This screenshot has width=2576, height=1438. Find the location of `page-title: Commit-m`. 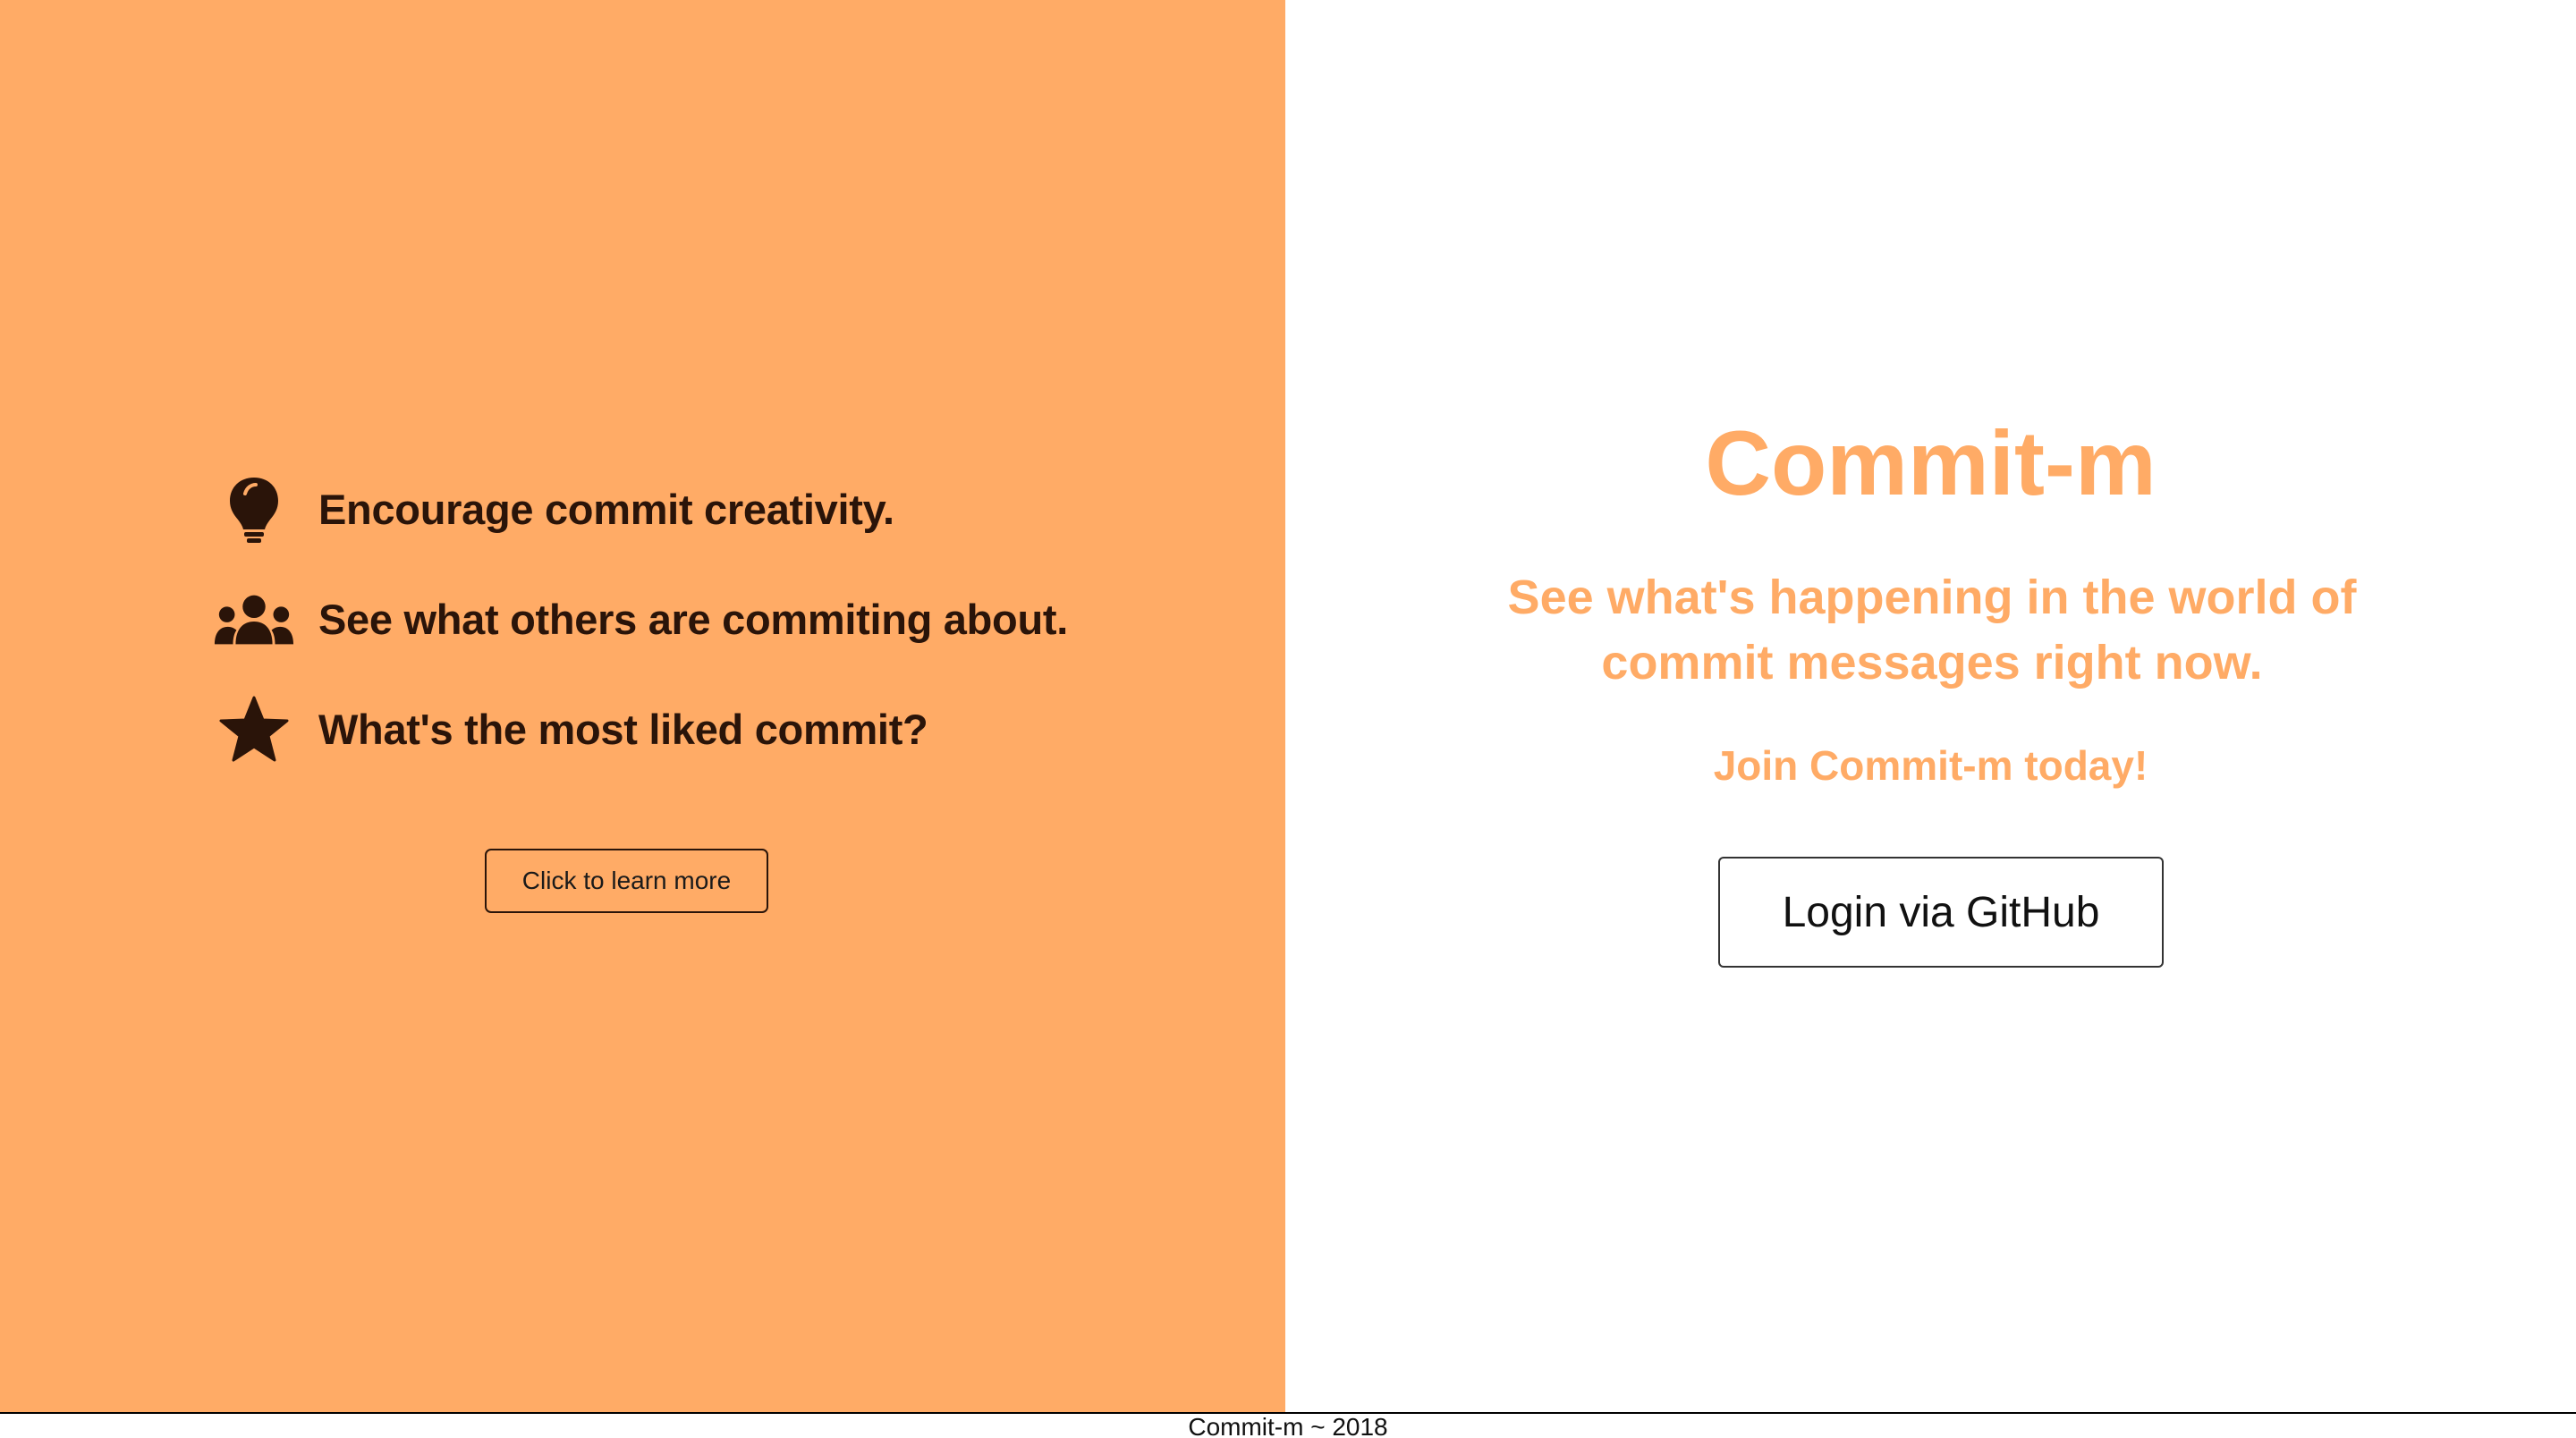

page-title: Commit-m is located at coordinates (1931, 463).